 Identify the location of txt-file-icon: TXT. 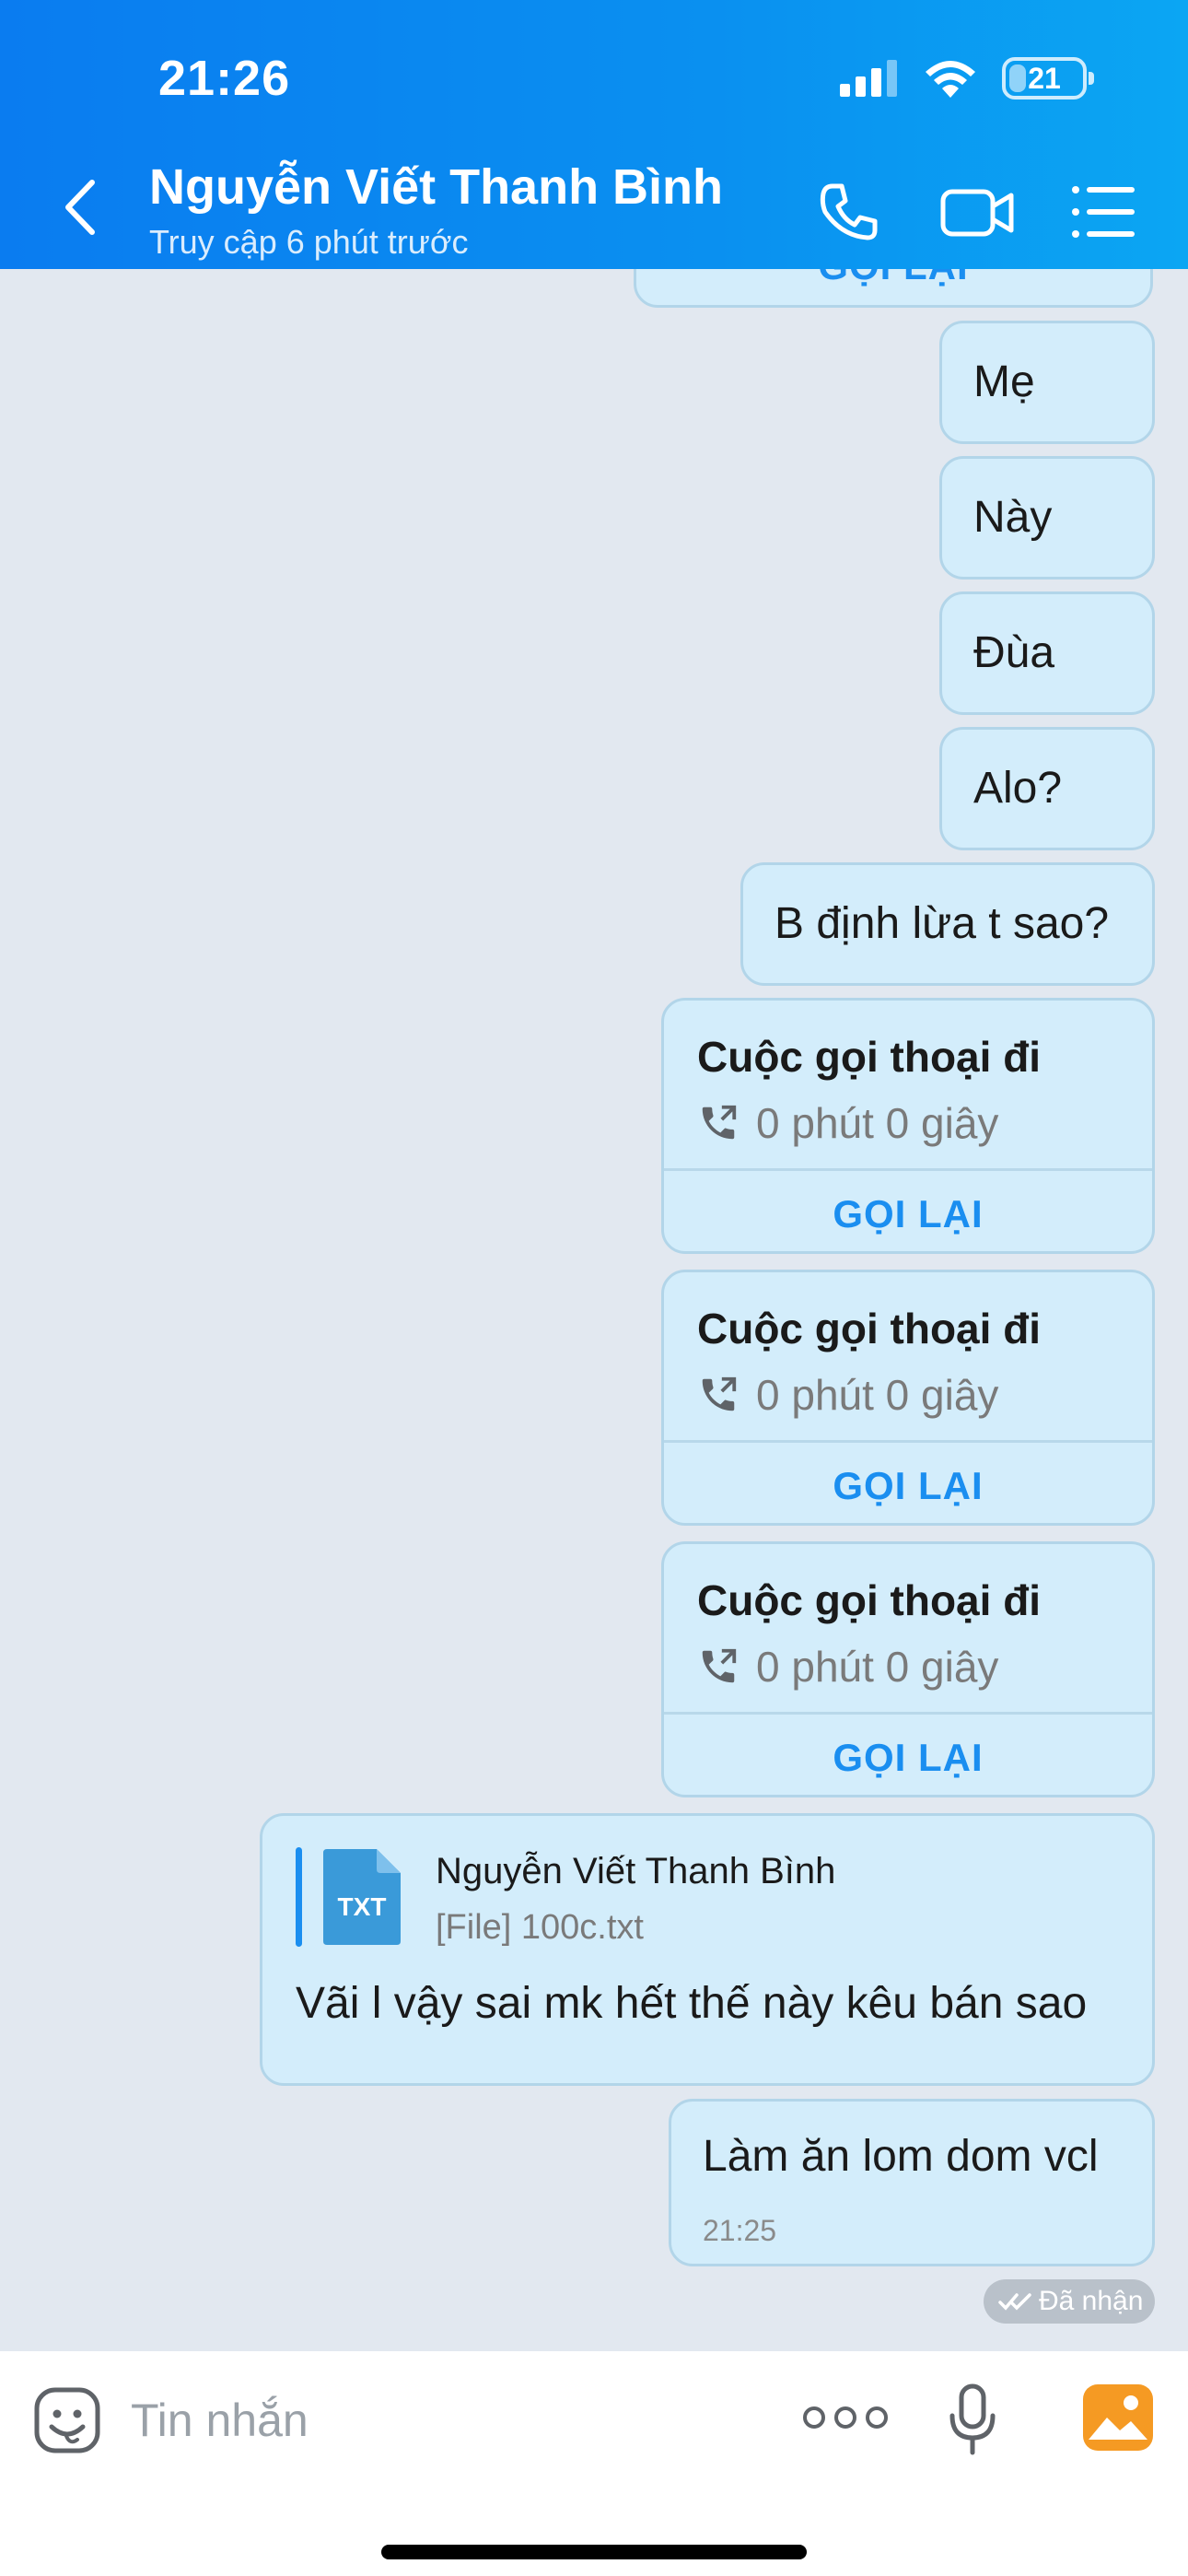
(362, 1897).